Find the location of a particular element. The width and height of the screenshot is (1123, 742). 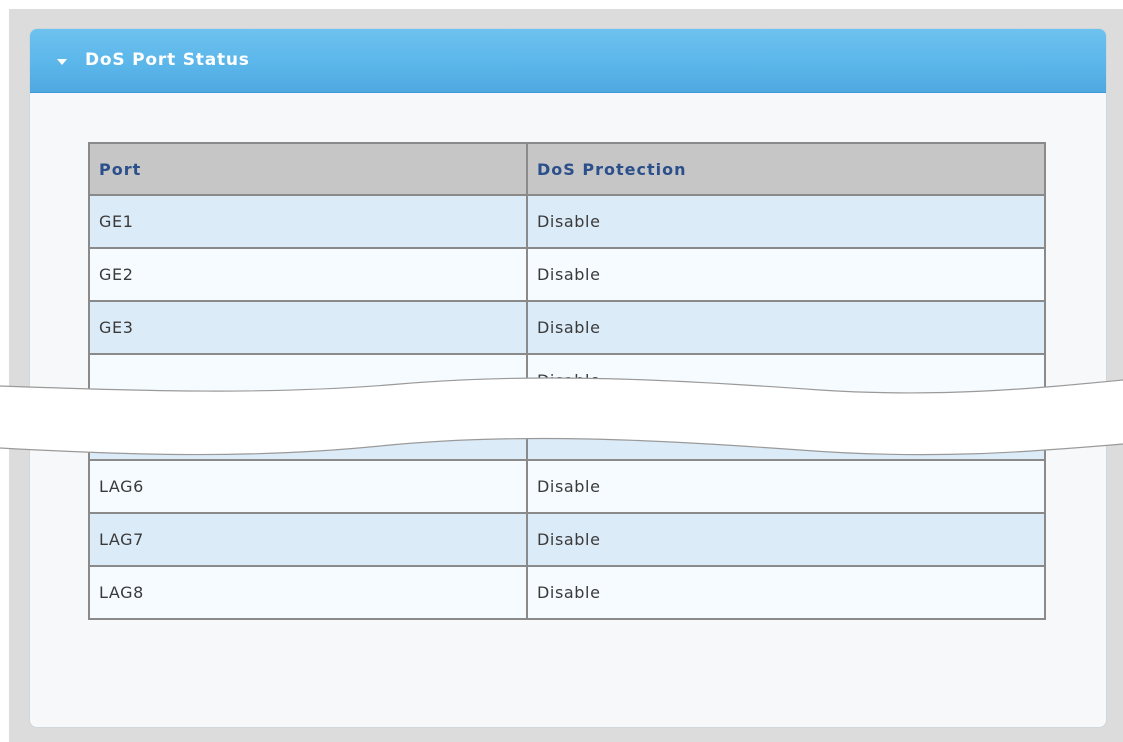

port-cell: GE3 is located at coordinates (308, 327).